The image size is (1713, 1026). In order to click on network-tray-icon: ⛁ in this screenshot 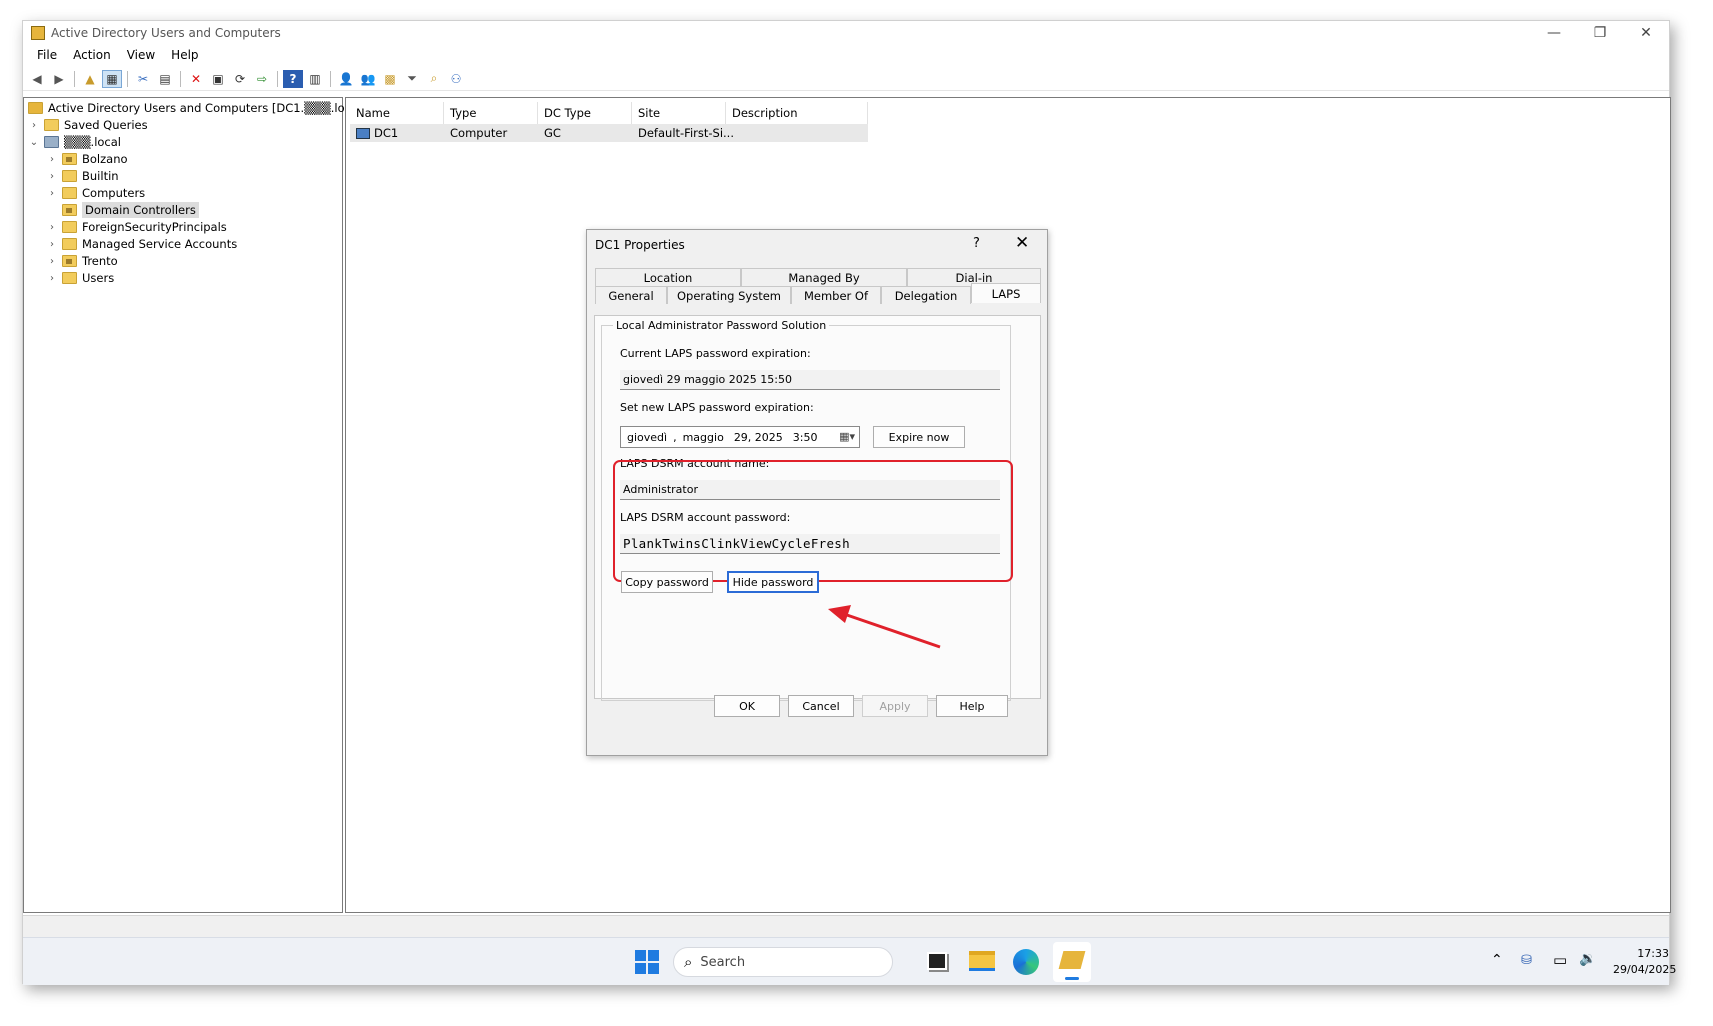, I will do `click(1526, 960)`.